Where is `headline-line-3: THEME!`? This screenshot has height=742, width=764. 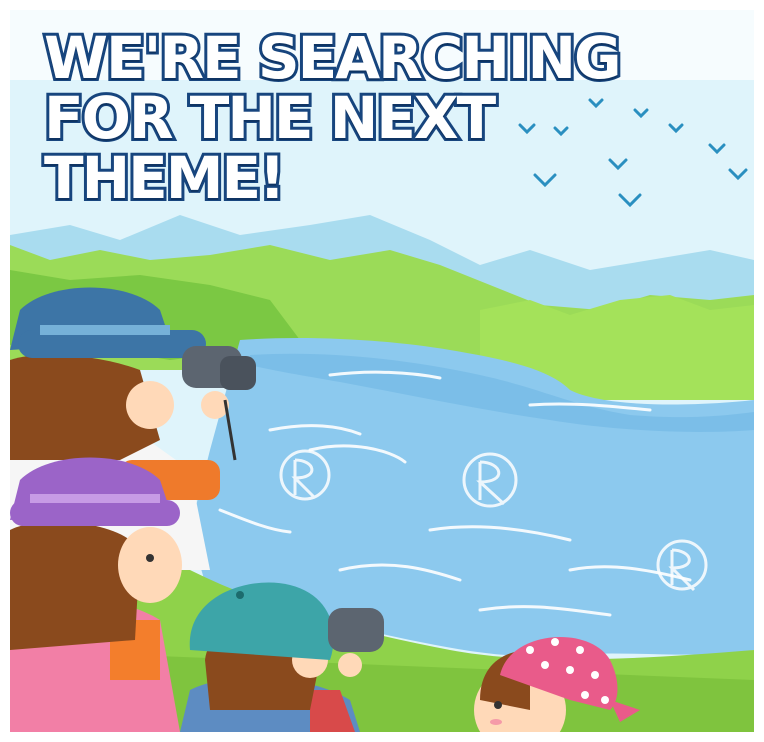 headline-line-3: THEME! is located at coordinates (165, 178).